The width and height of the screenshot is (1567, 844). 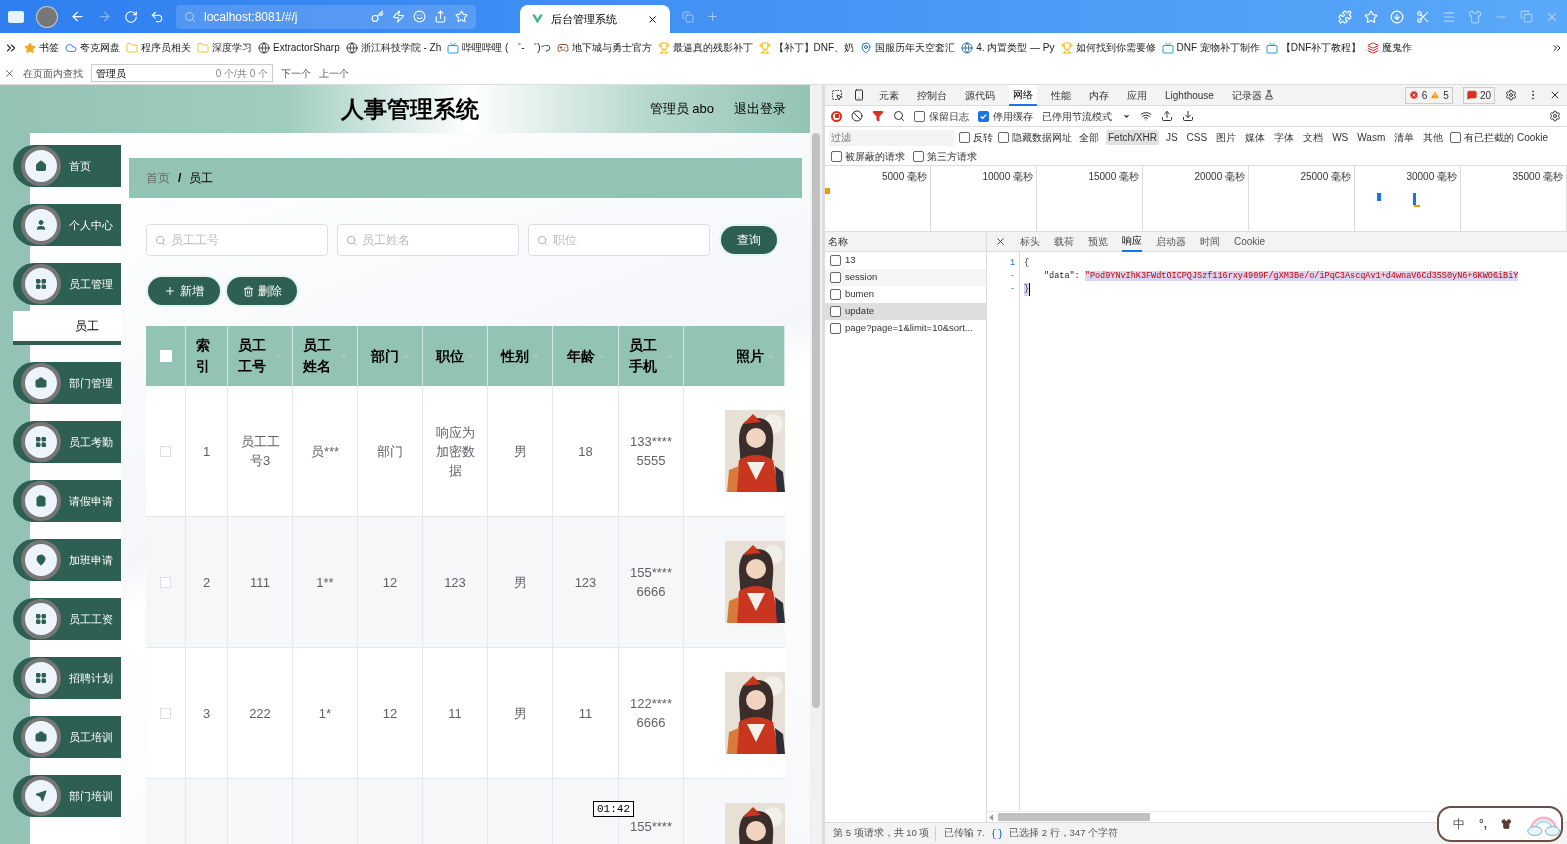 I want to click on input-mode-toggle: 中, so click(x=1459, y=824).